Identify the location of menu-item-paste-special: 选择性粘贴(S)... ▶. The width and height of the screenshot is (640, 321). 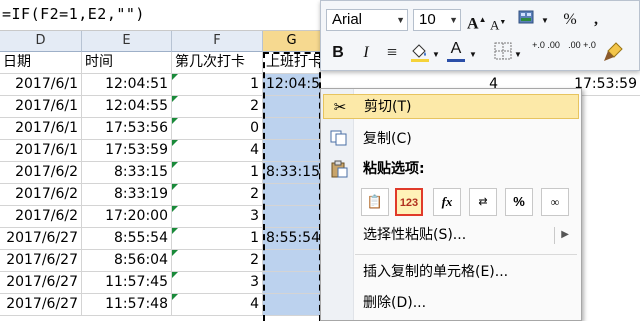
(451, 235).